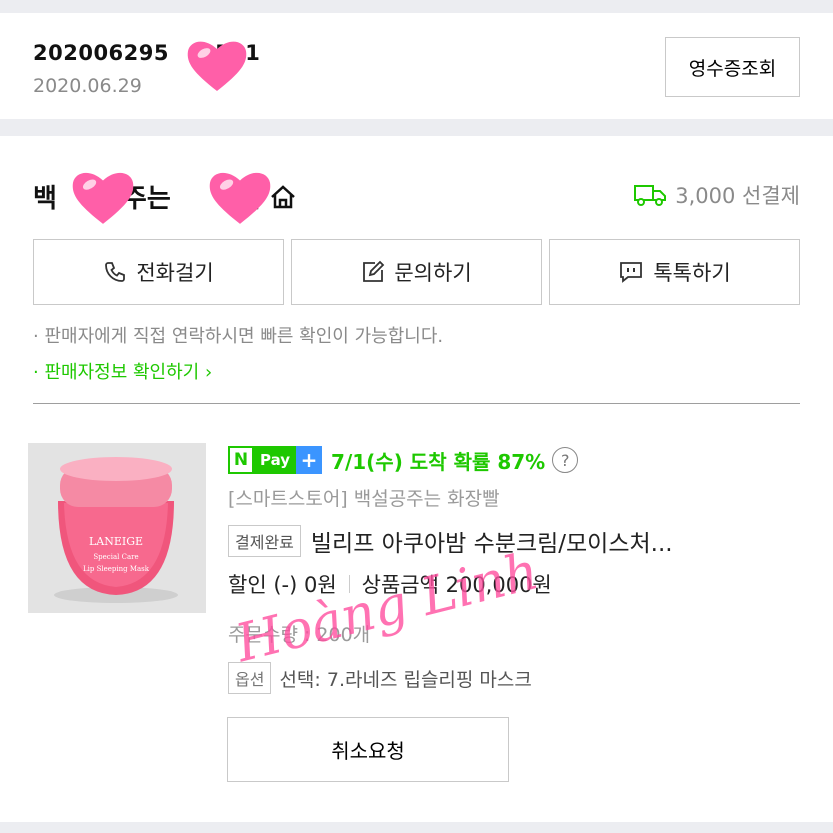  I want to click on order-quantity: 주문수량 : 200개, so click(299, 635).